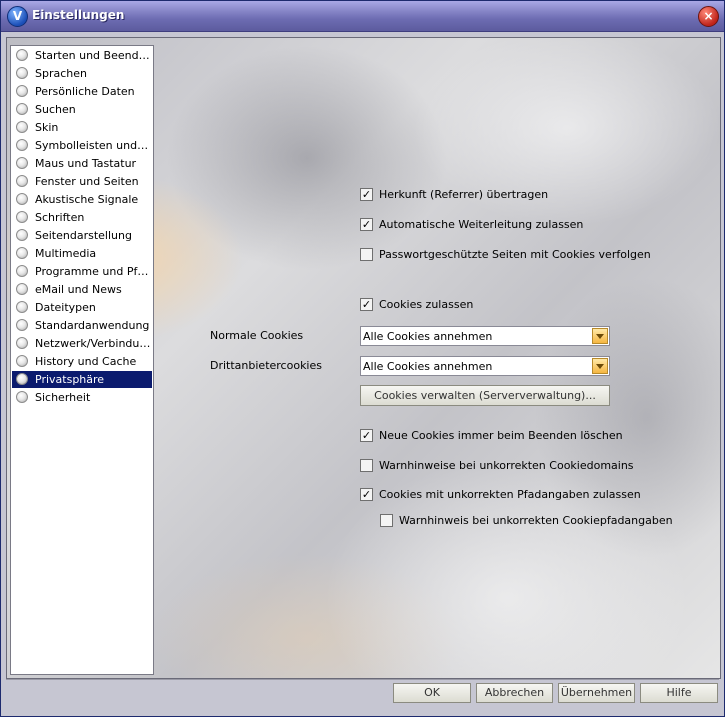  I want to click on cancel-button: Abbrechen, so click(514, 693).